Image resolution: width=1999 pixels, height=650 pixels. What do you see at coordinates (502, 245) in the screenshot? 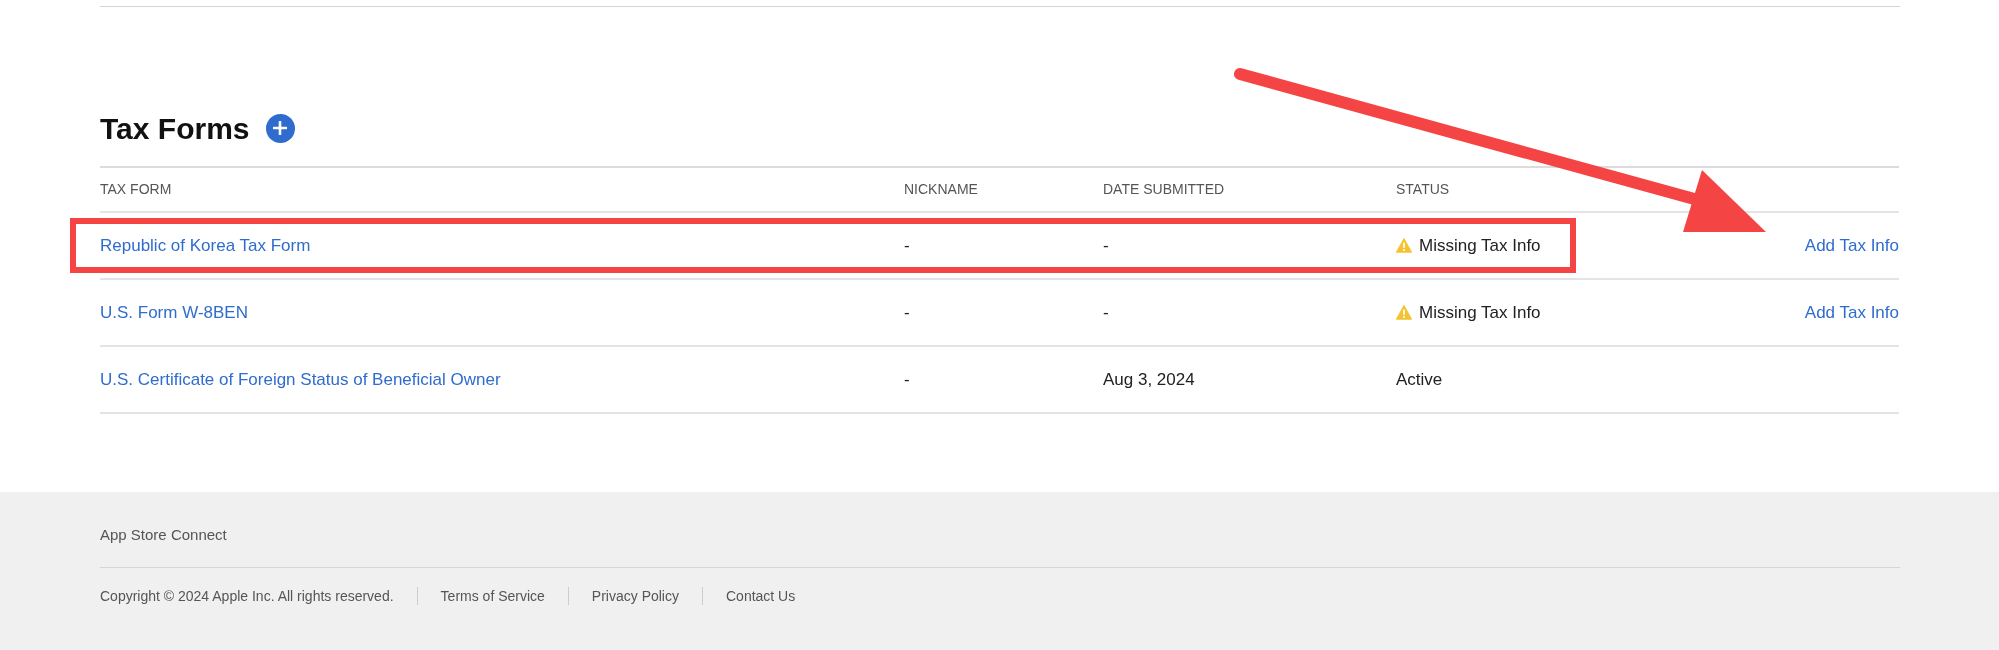
I see `tax-form-link: Republic of Korea Tax Form` at bounding box center [502, 245].